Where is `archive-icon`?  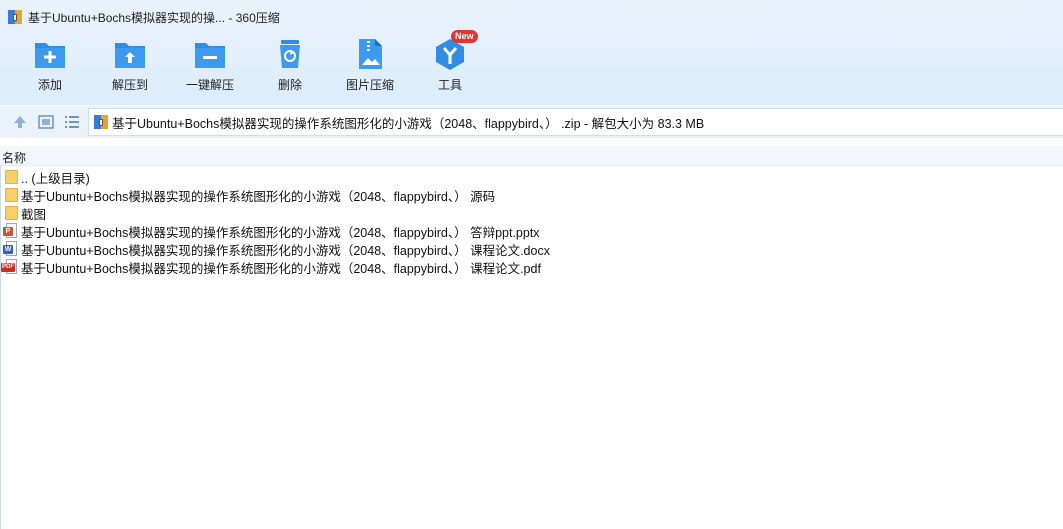
archive-icon is located at coordinates (101, 122).